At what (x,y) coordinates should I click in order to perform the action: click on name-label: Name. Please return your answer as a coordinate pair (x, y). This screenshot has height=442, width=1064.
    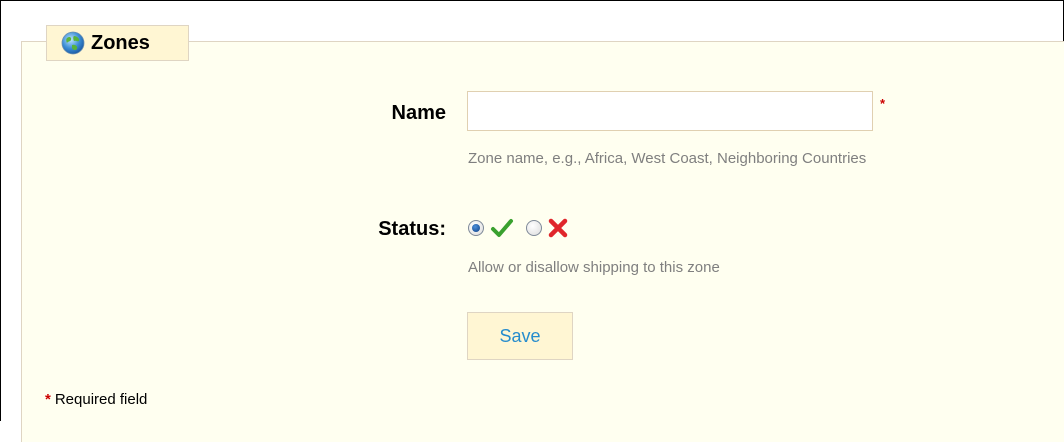
    Looking at the image, I should click on (418, 113).